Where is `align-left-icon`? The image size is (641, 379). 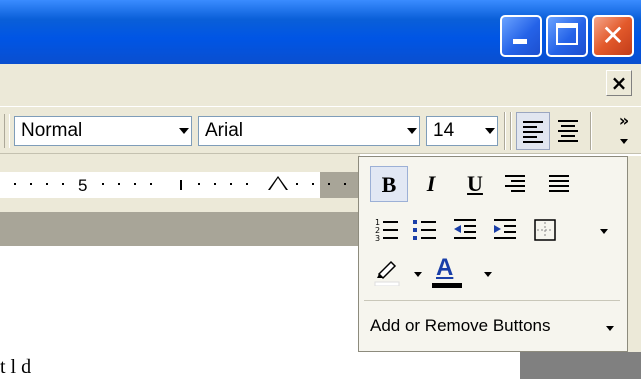
align-left-icon is located at coordinates (533, 133).